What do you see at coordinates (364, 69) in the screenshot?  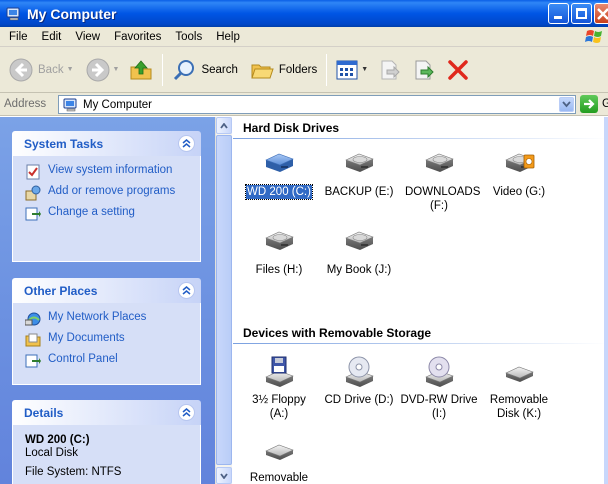 I see `views-dropdown-icon: ▼` at bounding box center [364, 69].